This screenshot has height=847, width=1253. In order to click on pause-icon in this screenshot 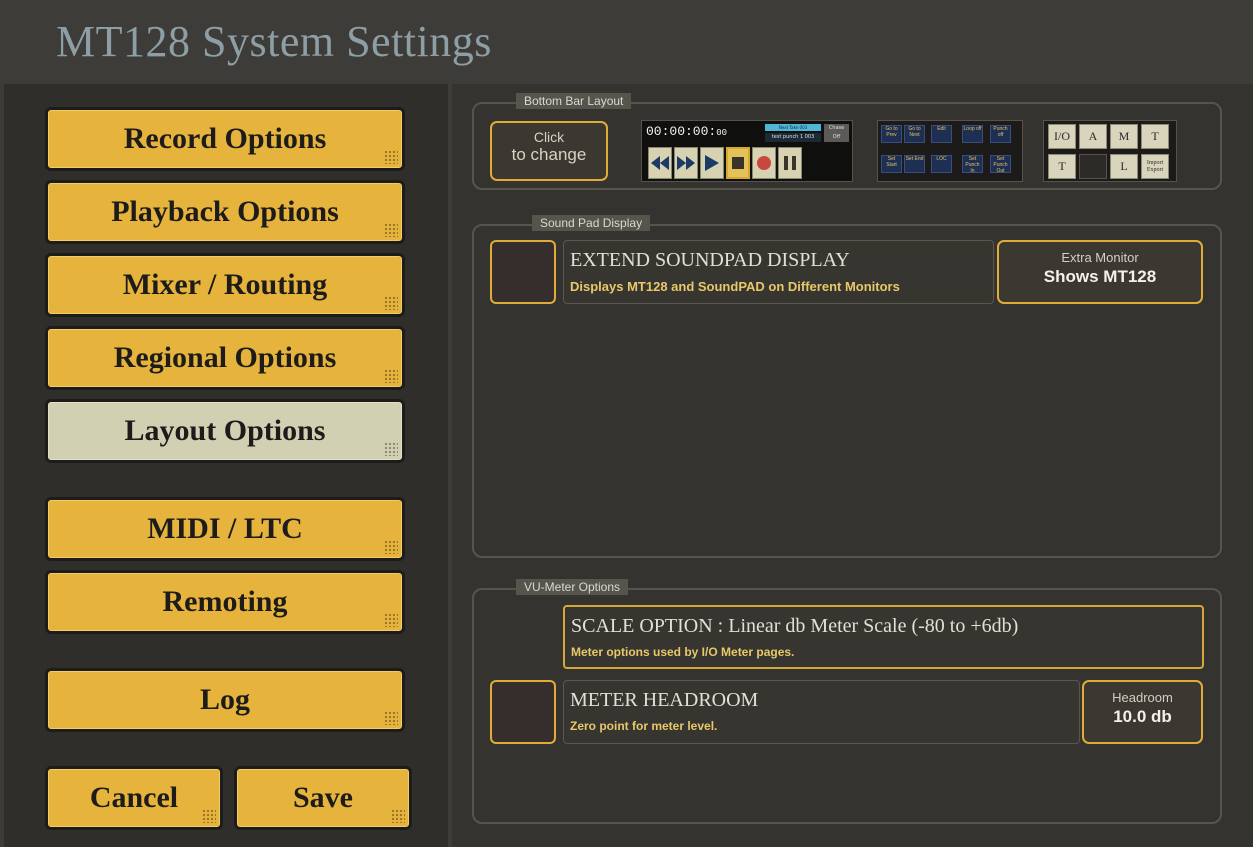, I will do `click(790, 163)`.